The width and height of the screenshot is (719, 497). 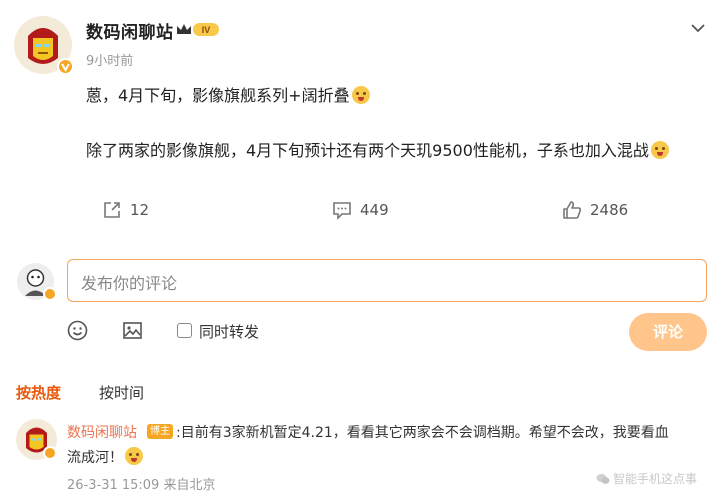 I want to click on comment-button: 449, so click(x=360, y=210).